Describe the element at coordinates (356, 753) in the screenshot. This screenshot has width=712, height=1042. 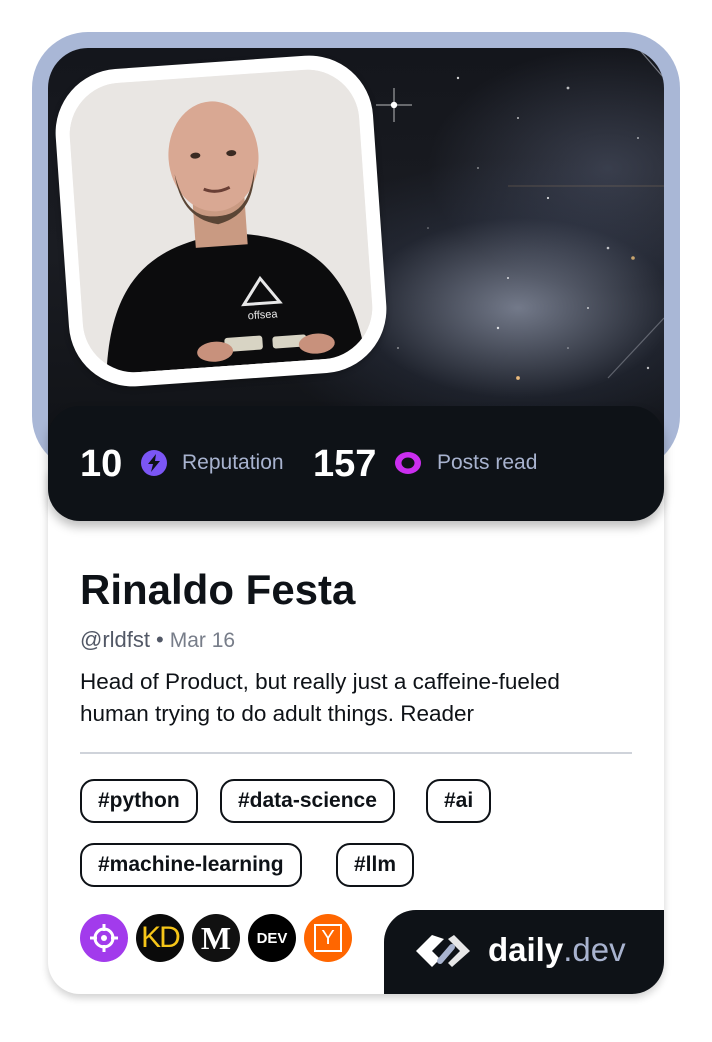
I see `divider` at that location.